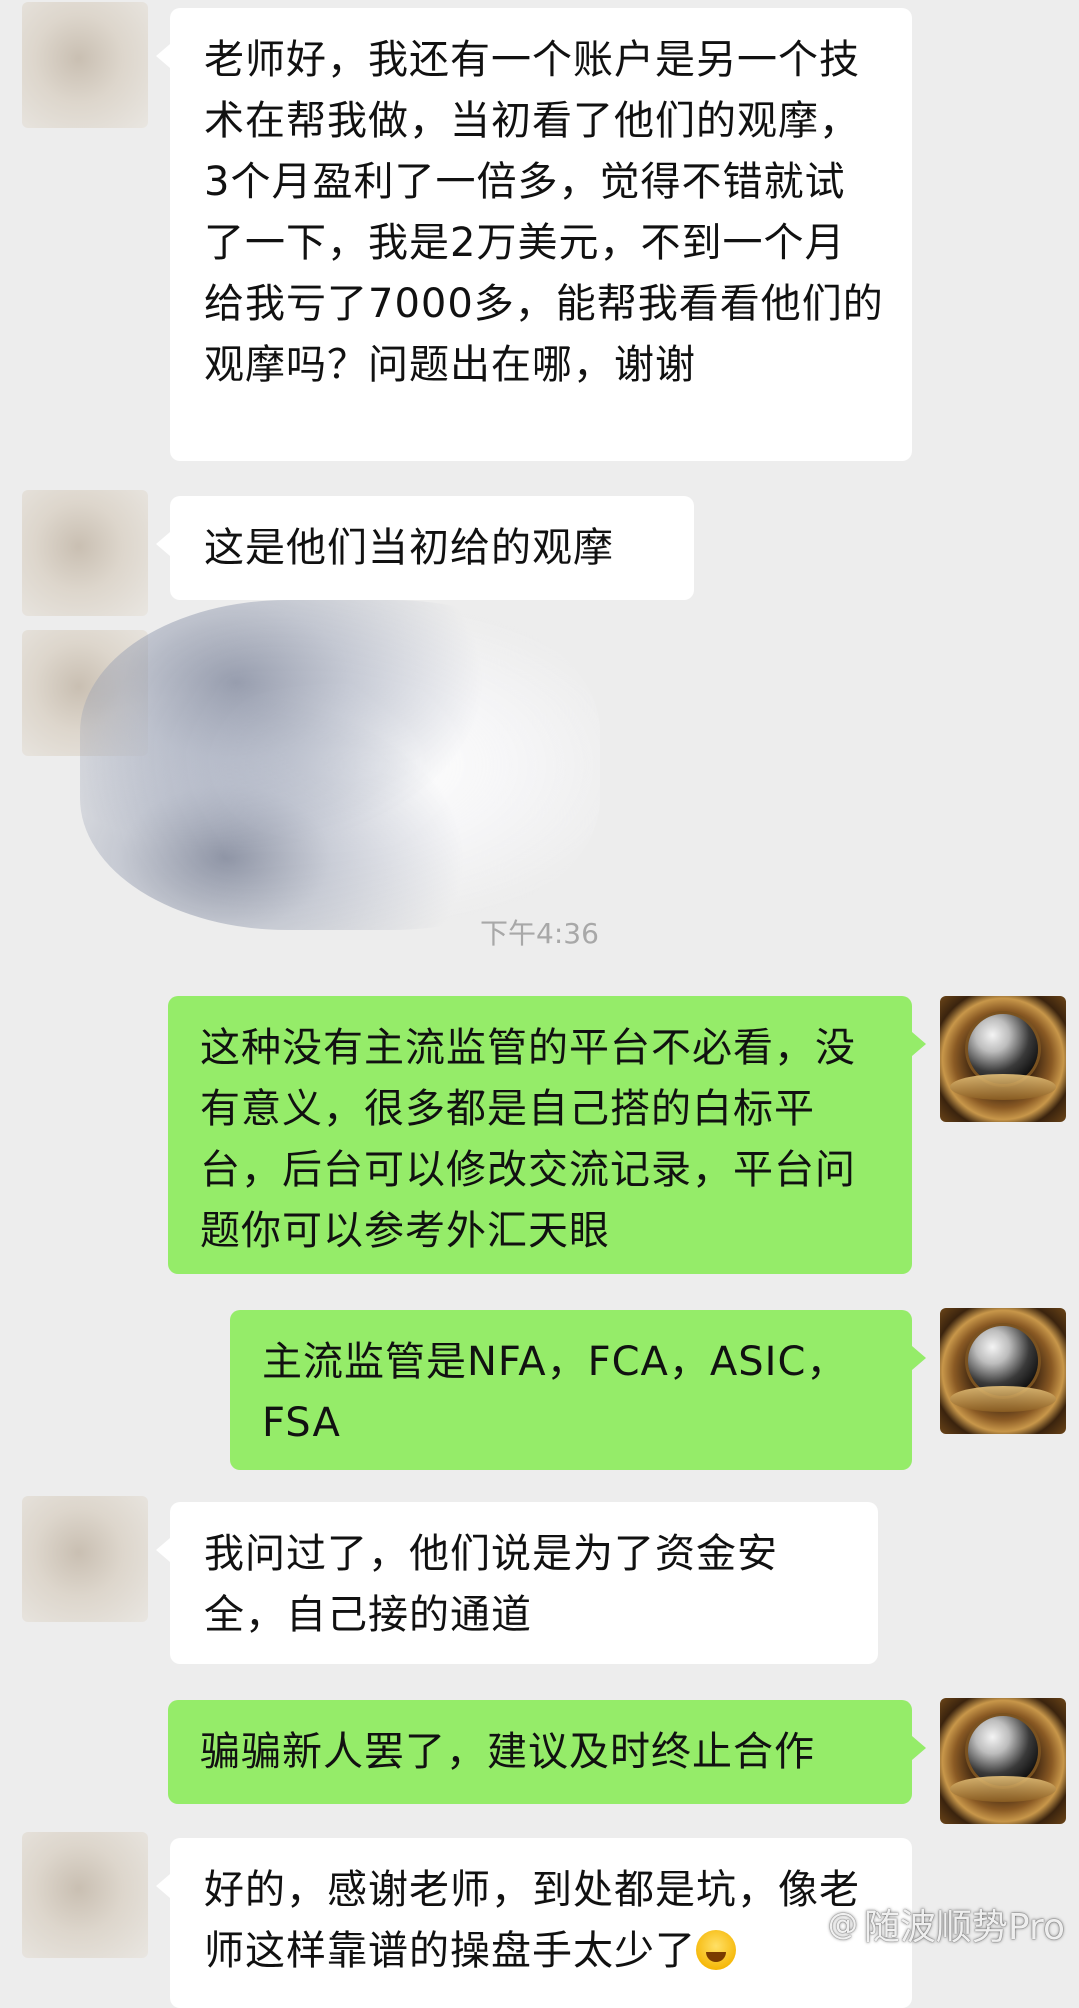 The height and width of the screenshot is (2008, 1079). I want to click on message-bubble-outgoing: 骗骗新人罢了，建议及时终止合作, so click(547, 1752).